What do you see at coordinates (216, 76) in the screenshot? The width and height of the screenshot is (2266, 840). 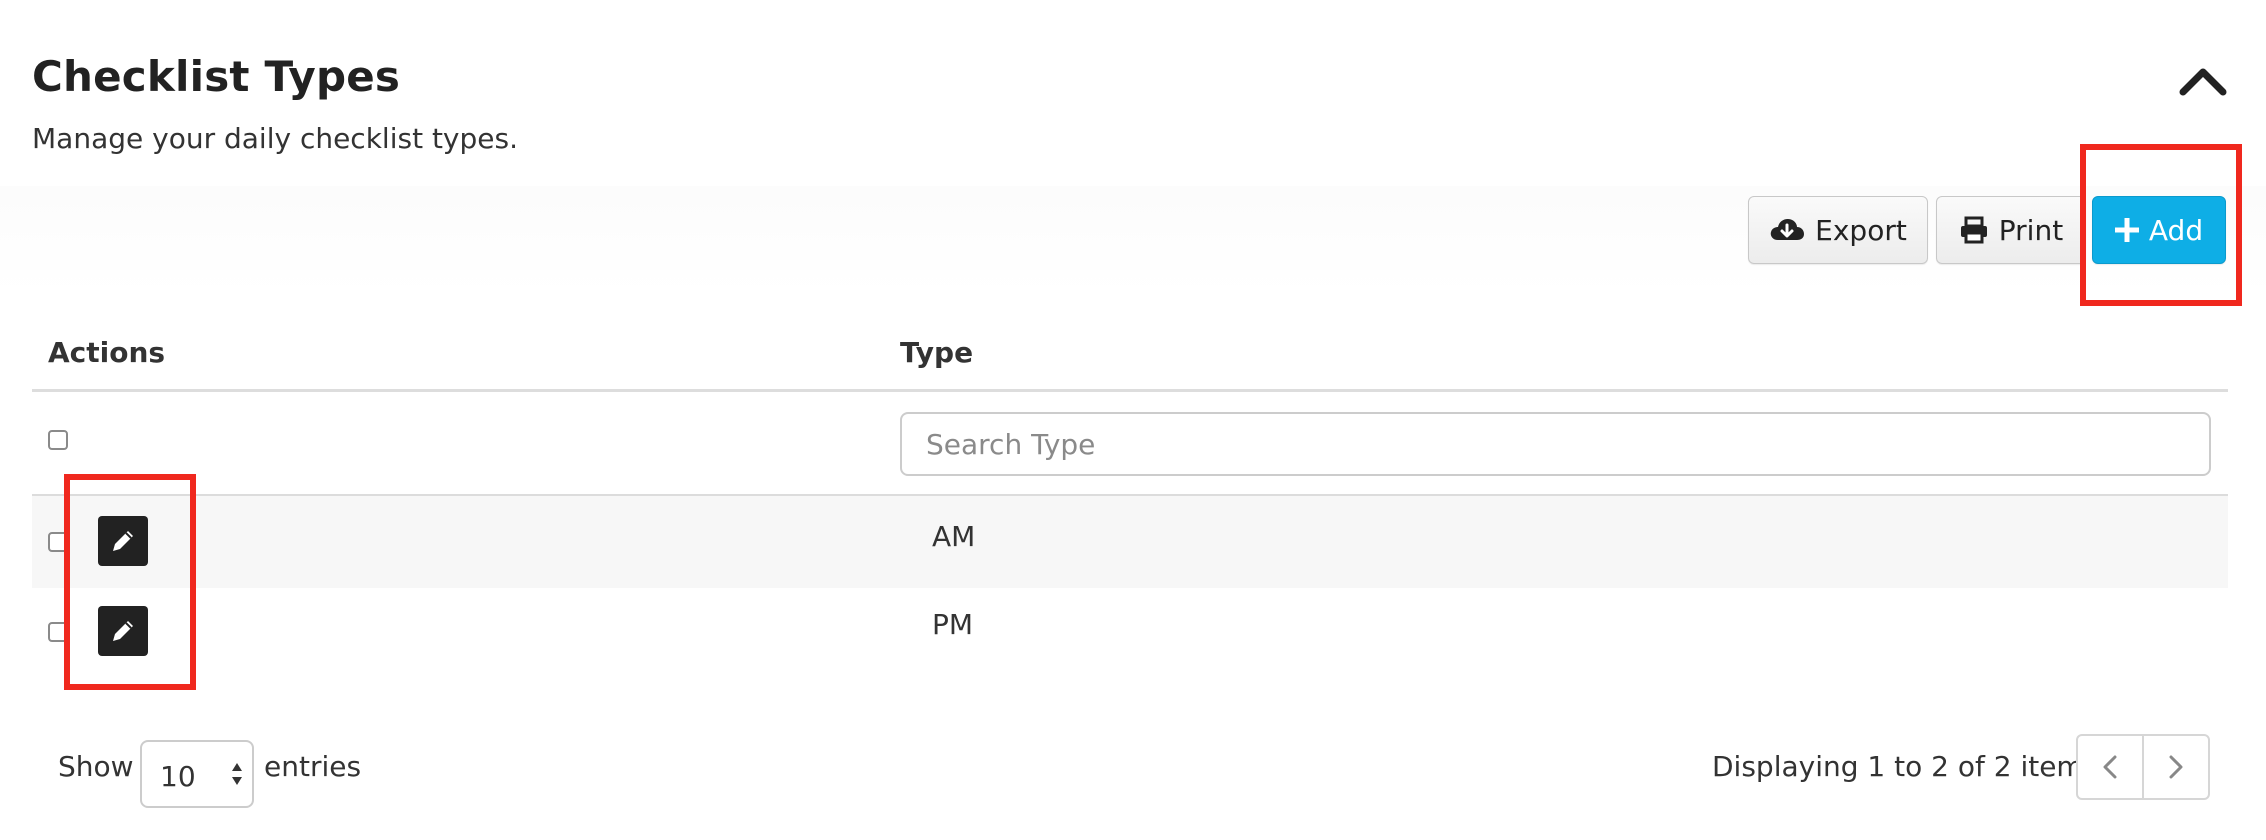 I see `page-title: Checklist Types` at bounding box center [216, 76].